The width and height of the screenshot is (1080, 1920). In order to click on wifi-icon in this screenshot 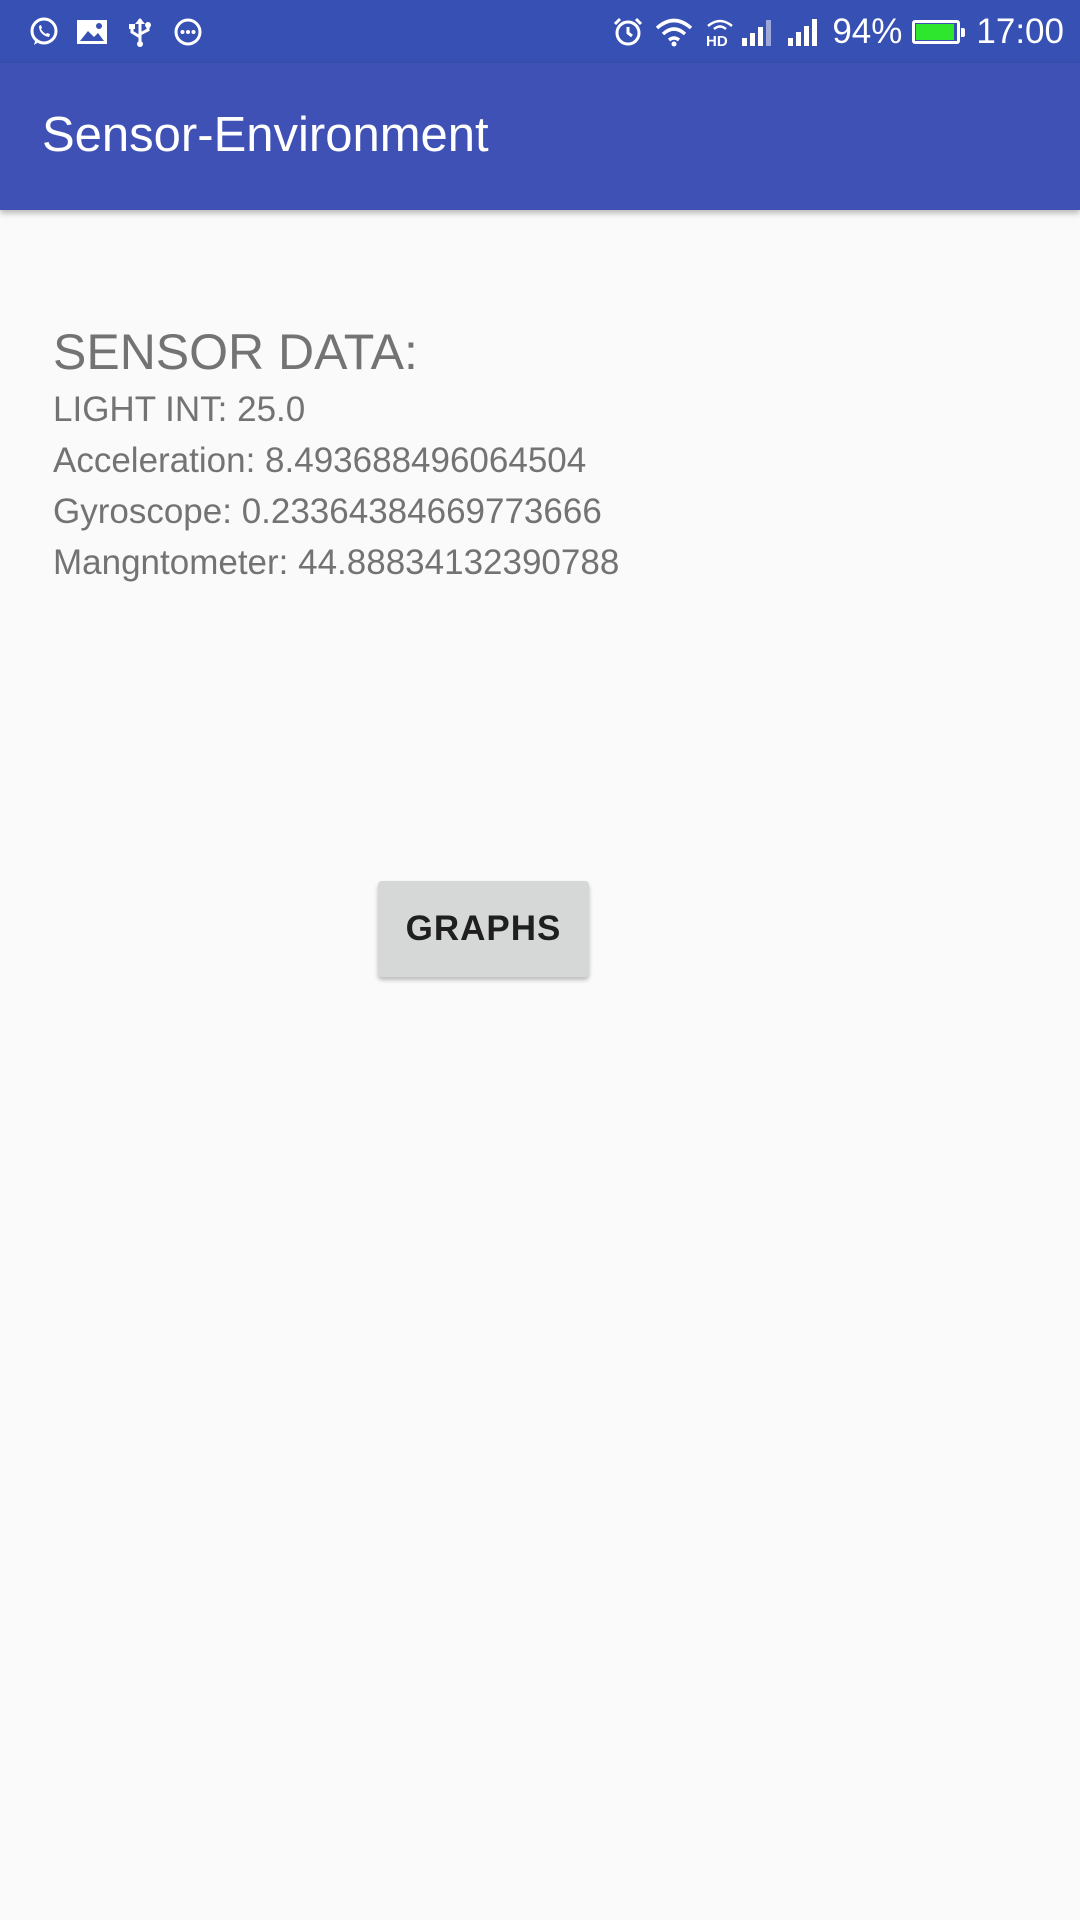, I will do `click(674, 32)`.